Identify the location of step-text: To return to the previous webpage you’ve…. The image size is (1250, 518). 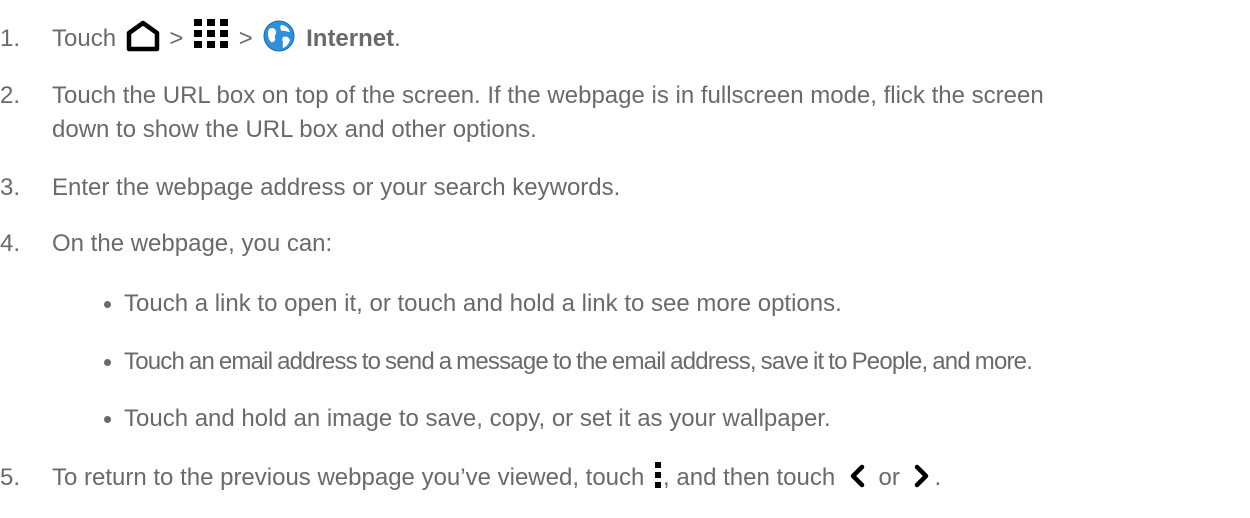
(496, 478).